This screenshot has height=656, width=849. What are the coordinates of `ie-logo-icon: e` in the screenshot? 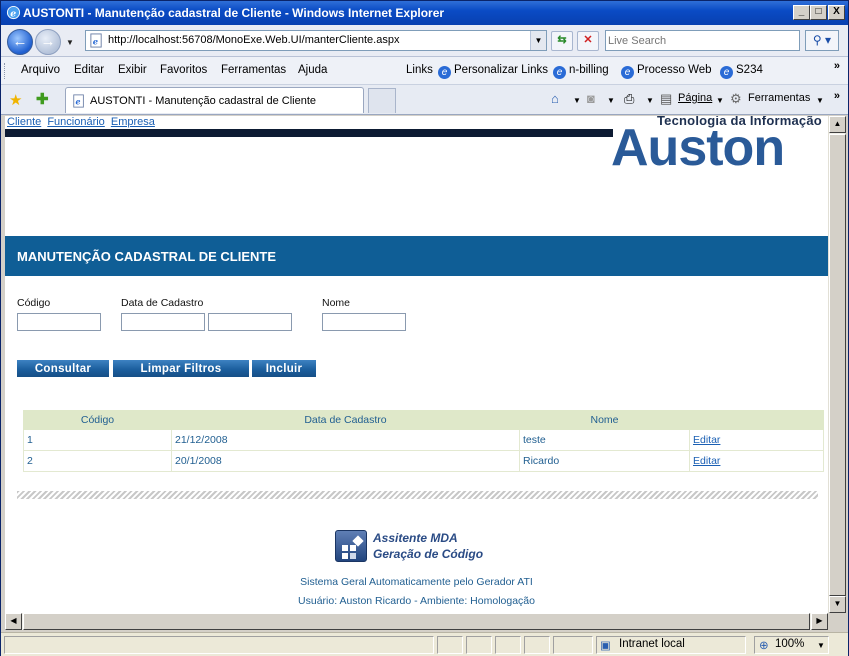 It's located at (13, 12).